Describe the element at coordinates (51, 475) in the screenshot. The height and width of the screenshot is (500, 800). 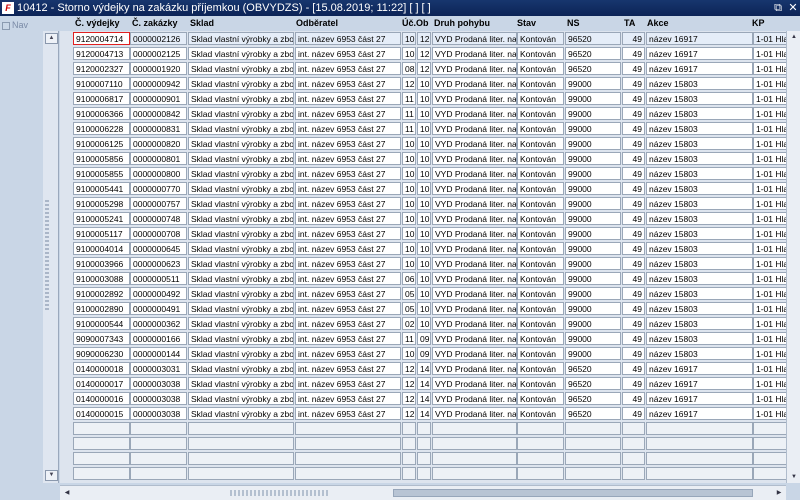
I see `row-down-icon: ▼` at that location.